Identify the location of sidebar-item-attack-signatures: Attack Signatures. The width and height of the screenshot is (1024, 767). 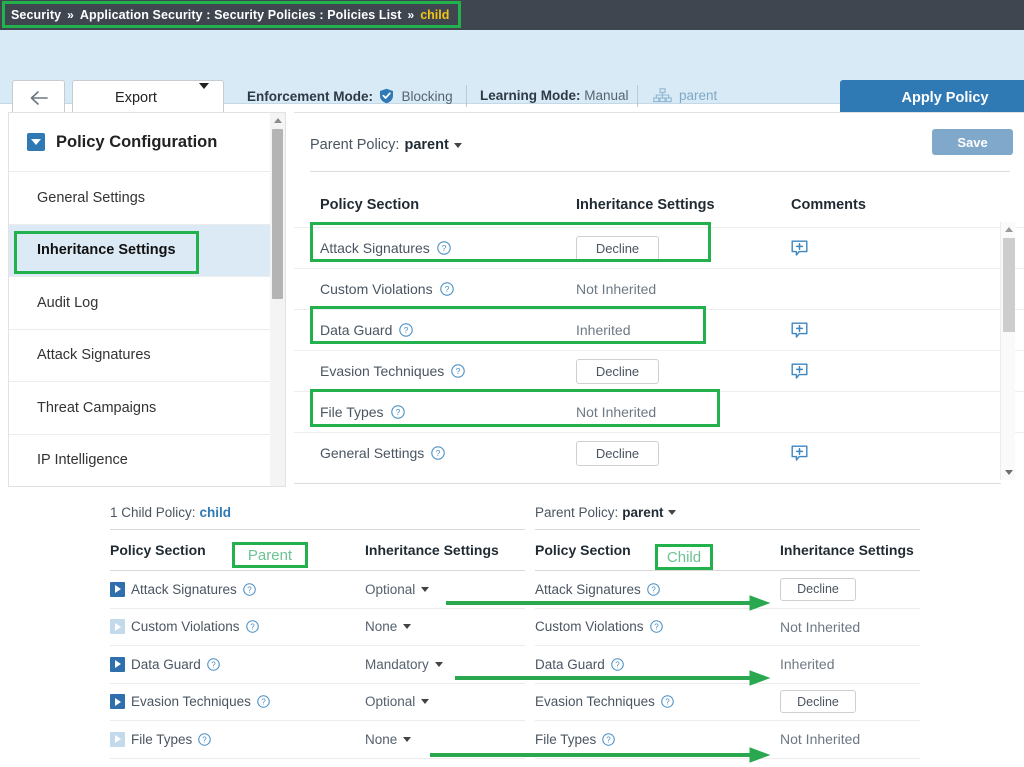
(139, 354).